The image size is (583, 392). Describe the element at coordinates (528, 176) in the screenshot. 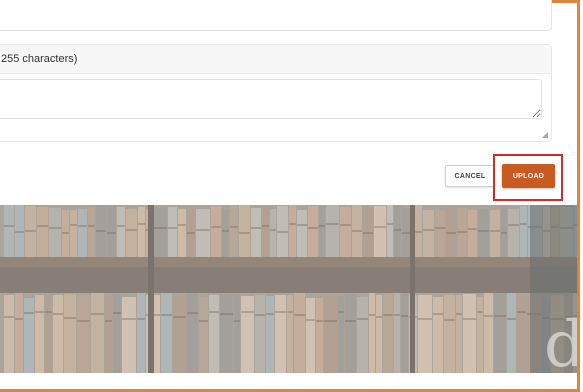

I see `upload-button: UPLOAD` at that location.